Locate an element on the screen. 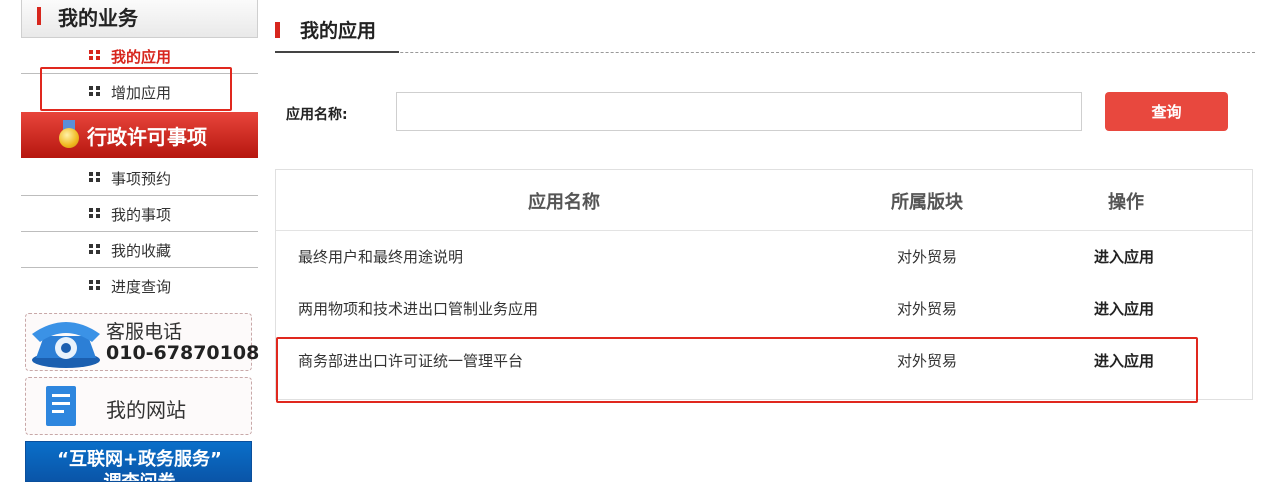 The image size is (1280, 482). medal-icon is located at coordinates (69, 135).